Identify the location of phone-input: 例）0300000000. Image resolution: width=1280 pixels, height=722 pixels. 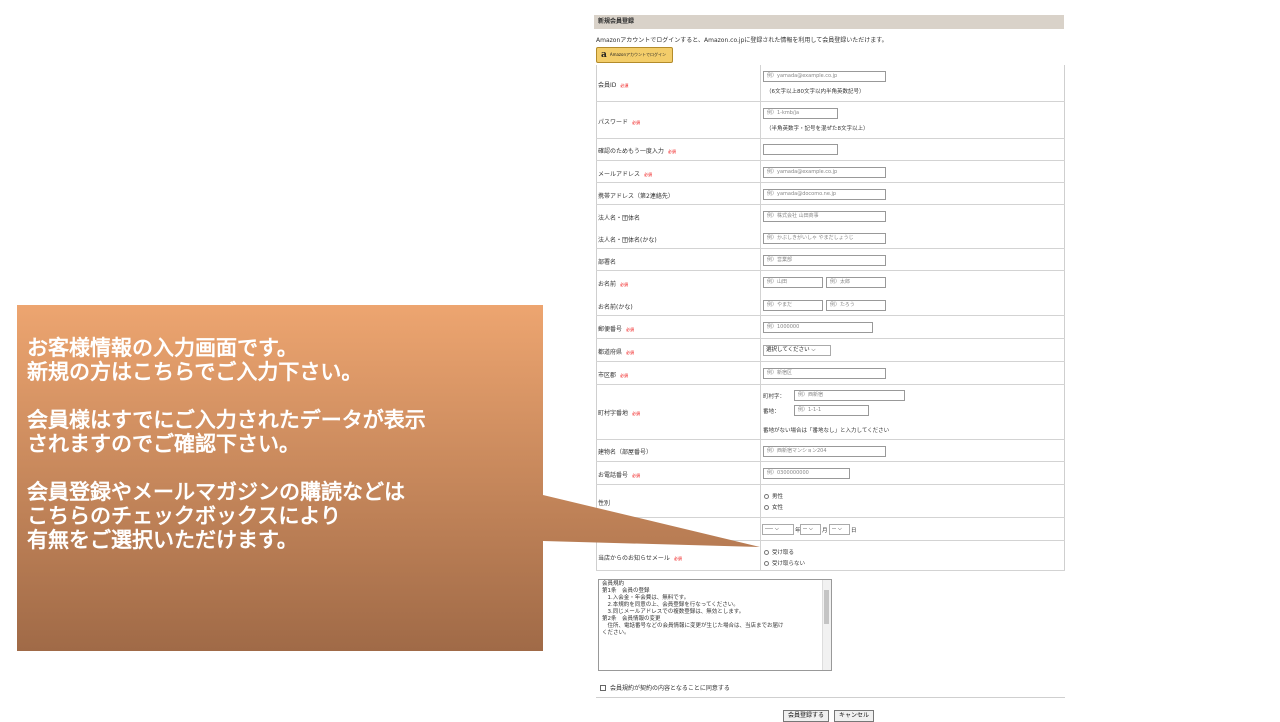
(806, 473).